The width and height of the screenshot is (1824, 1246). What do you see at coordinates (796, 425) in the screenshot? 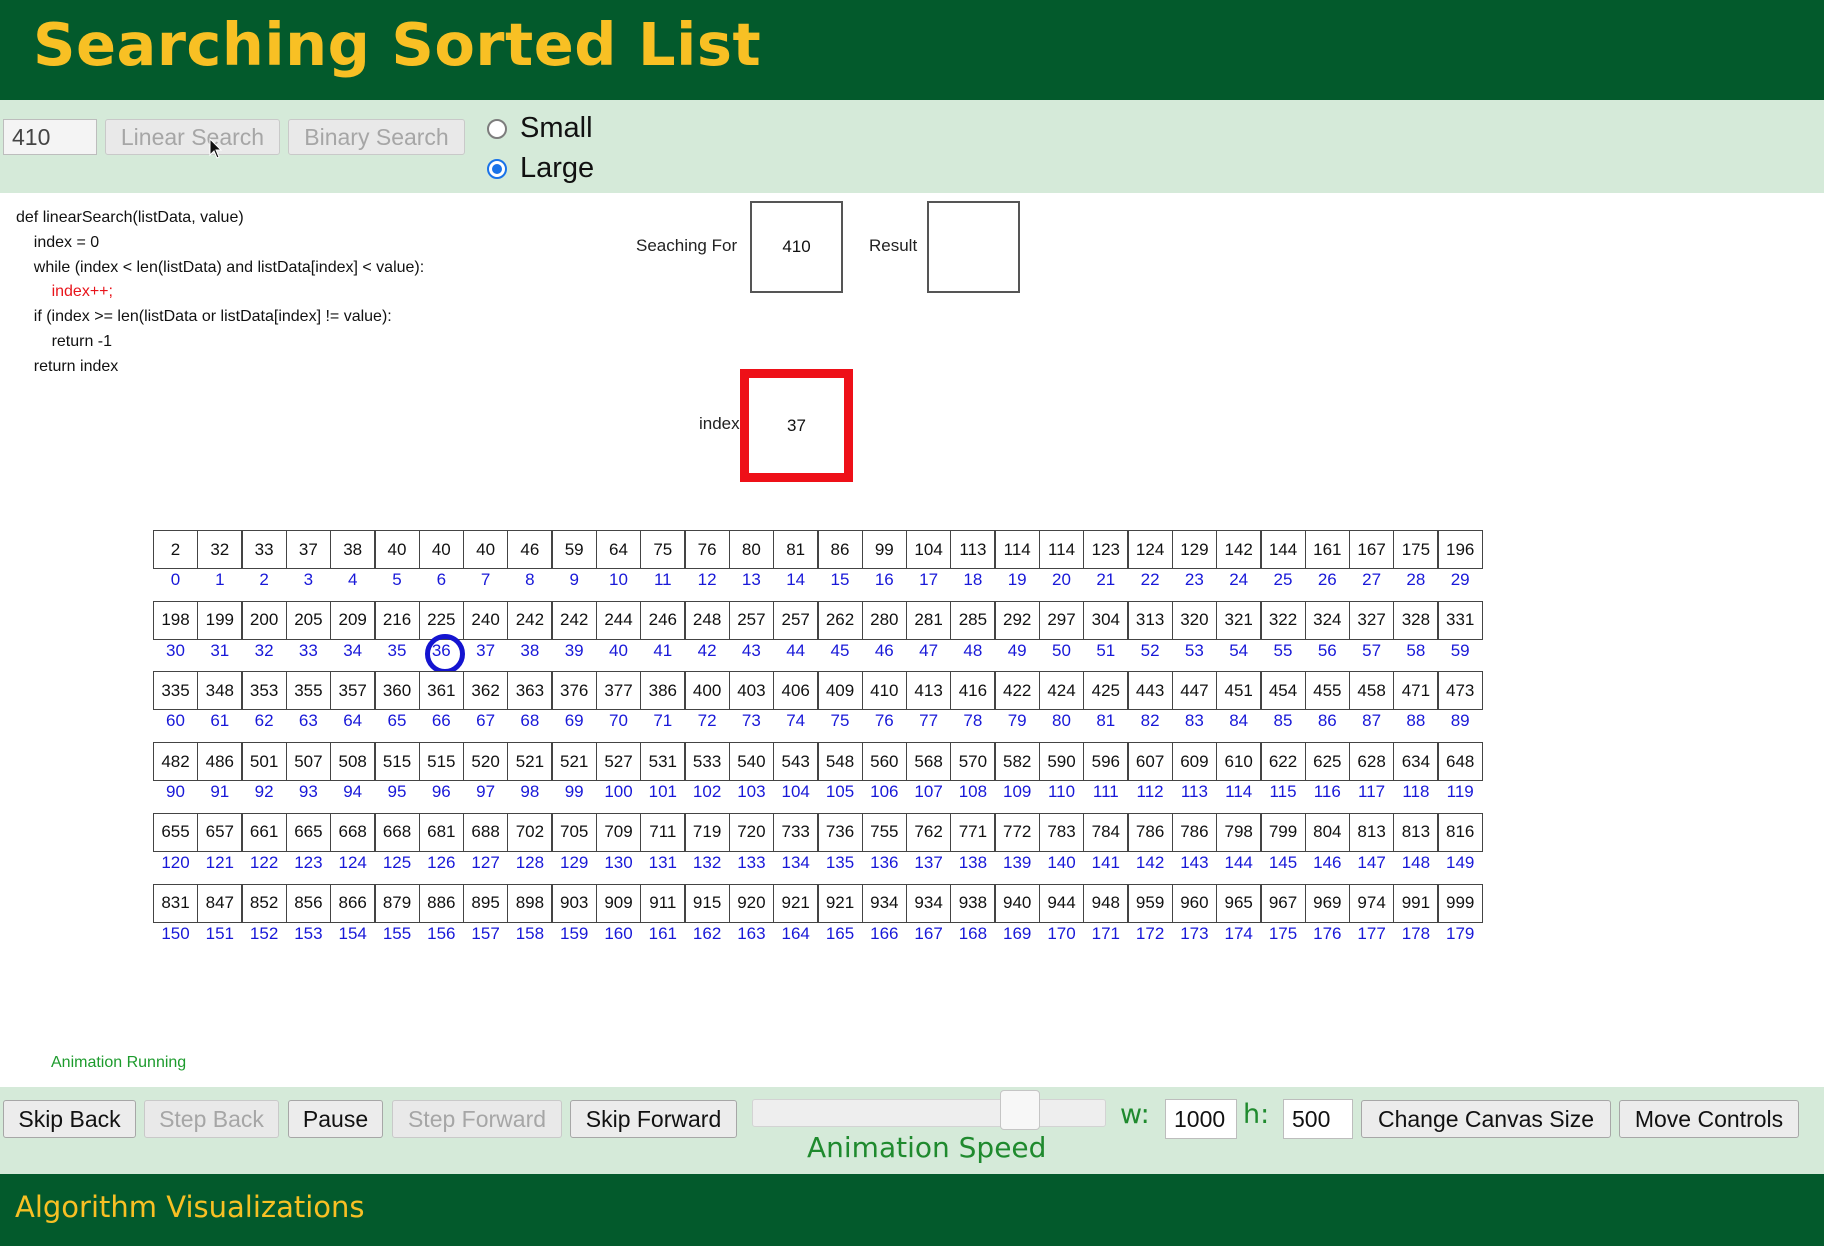
I see `index-box: 37` at bounding box center [796, 425].